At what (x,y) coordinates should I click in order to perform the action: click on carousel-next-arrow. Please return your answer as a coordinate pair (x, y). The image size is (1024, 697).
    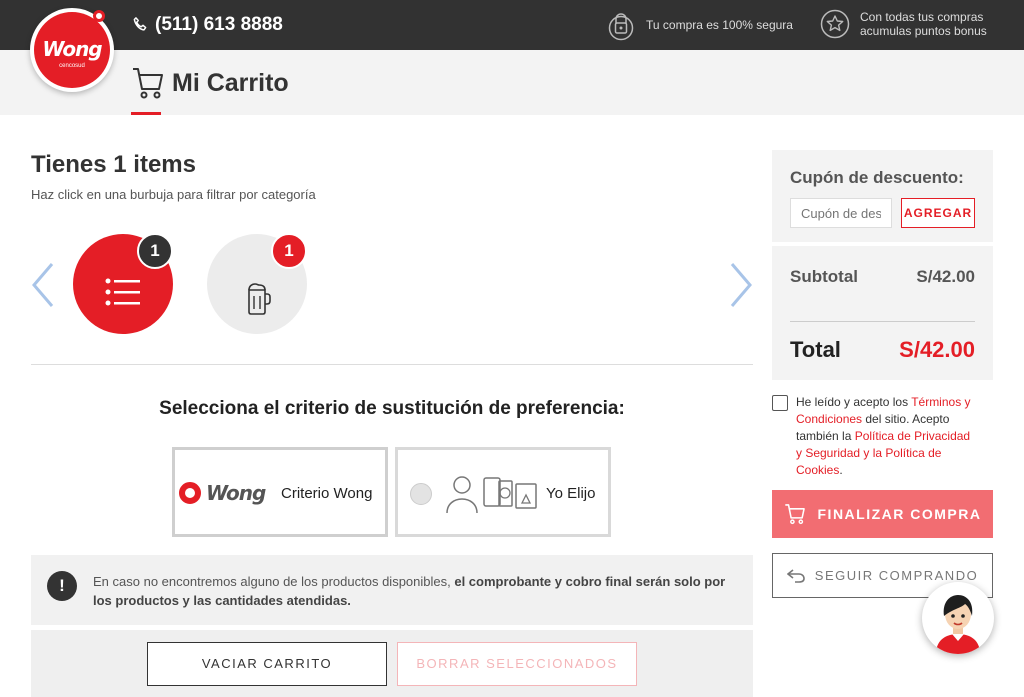
    Looking at the image, I should click on (741, 285).